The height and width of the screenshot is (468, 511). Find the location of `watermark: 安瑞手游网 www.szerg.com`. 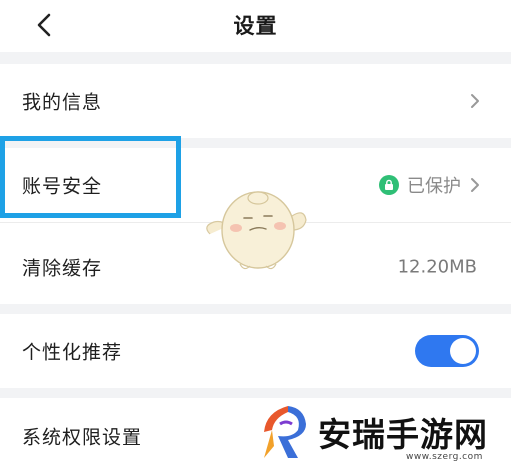

watermark: 安瑞手游网 www.szerg.com is located at coordinates (383, 434).